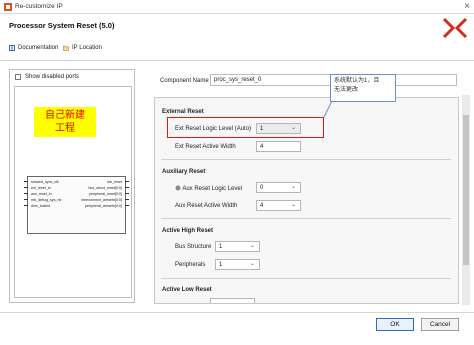 Image resolution: width=474 pixels, height=345 pixels. Describe the element at coordinates (18, 77) in the screenshot. I see `show-disabled-ports-checkbox` at that location.